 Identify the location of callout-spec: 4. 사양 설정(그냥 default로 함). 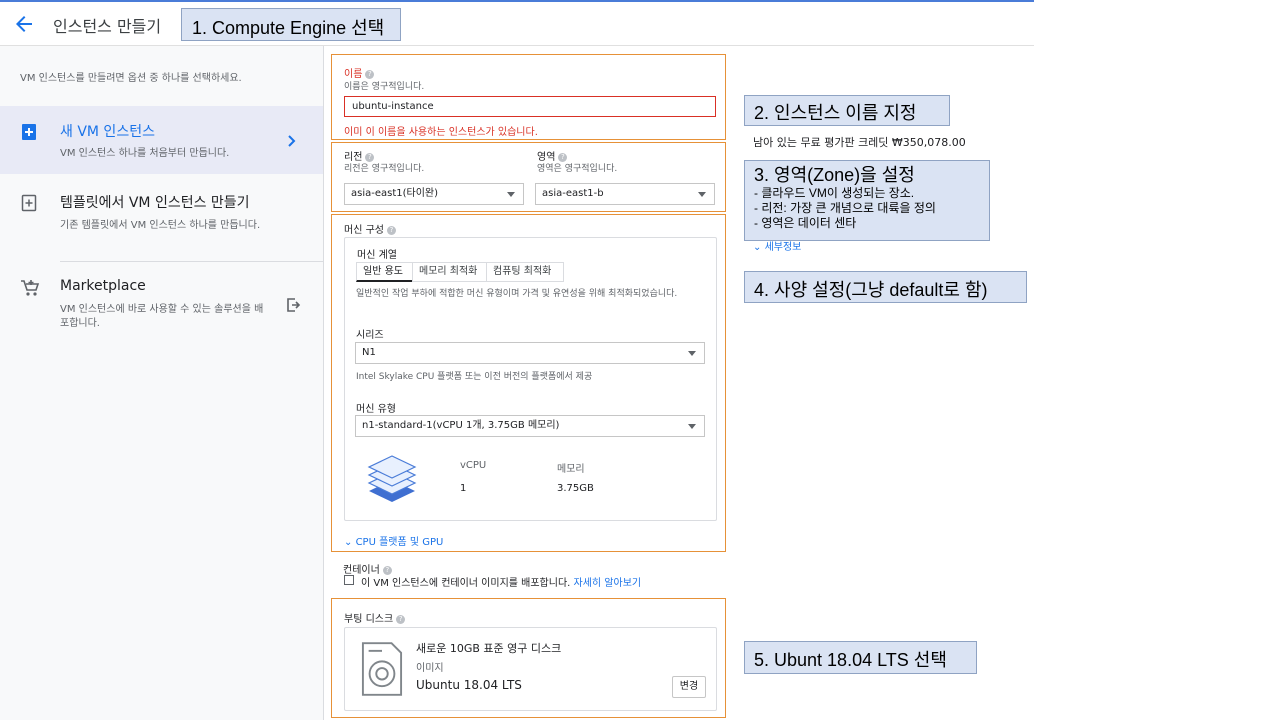
(885, 287).